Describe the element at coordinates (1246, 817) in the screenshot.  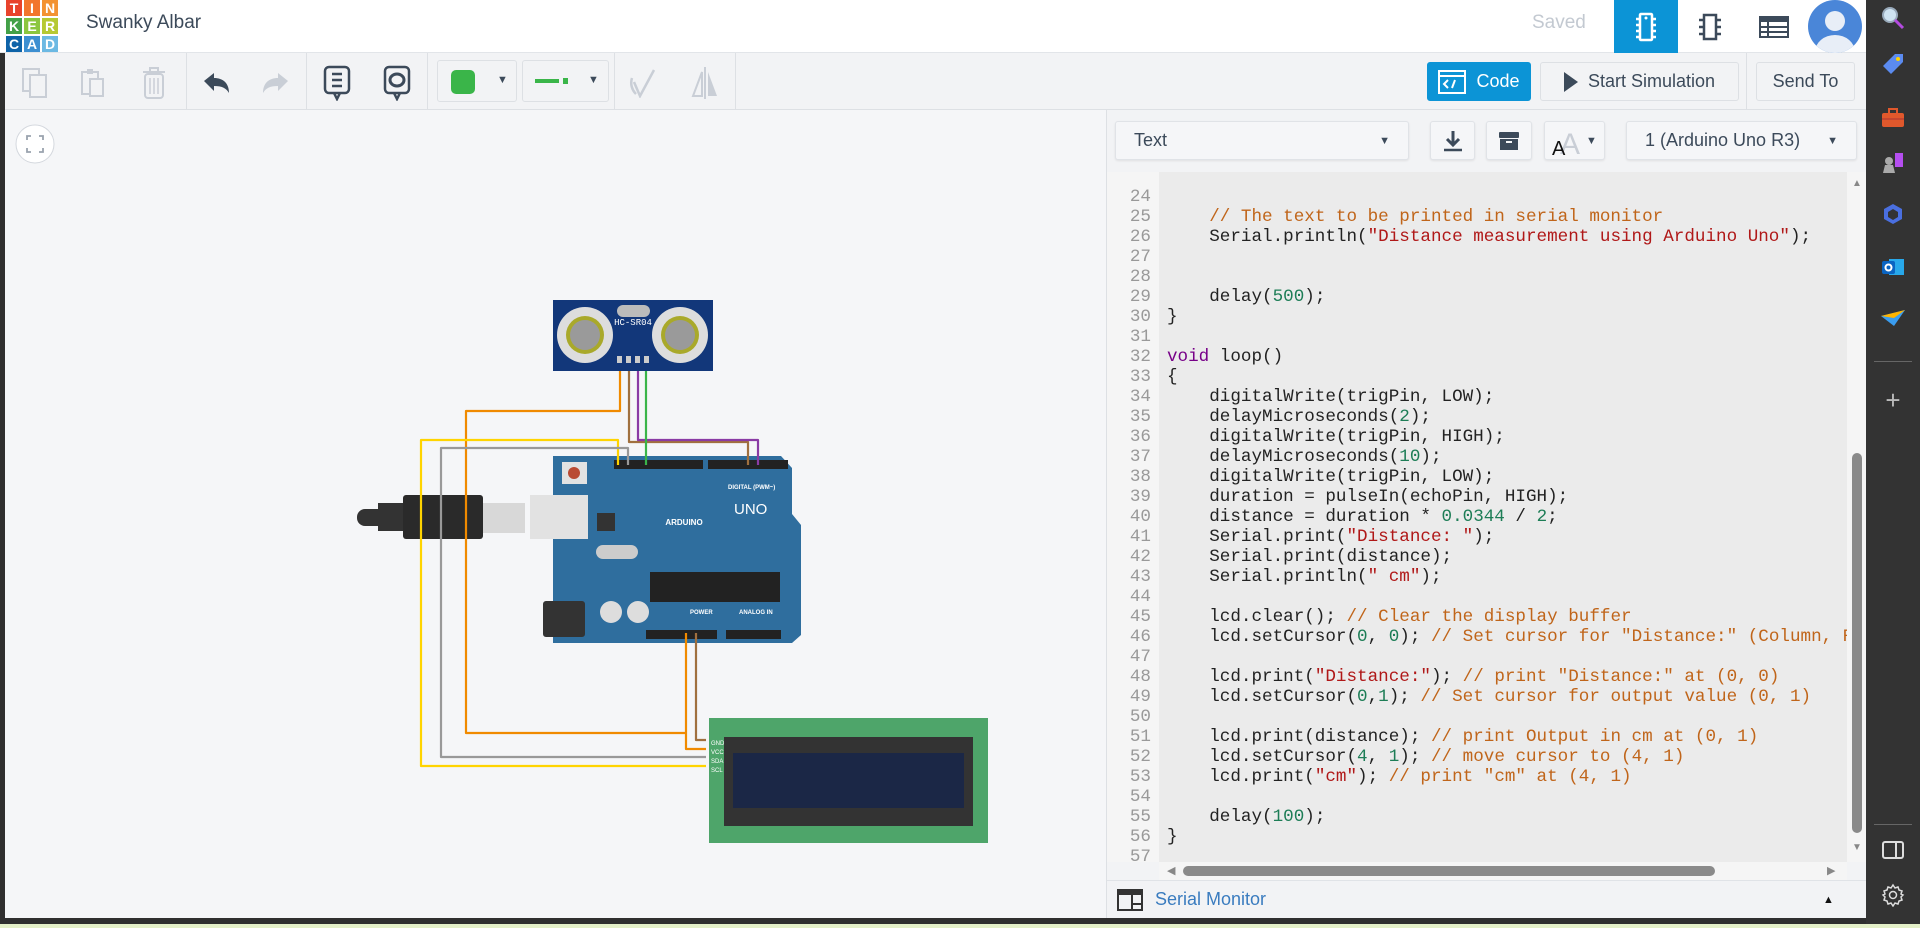
I see `code-line: delay(100);` at that location.